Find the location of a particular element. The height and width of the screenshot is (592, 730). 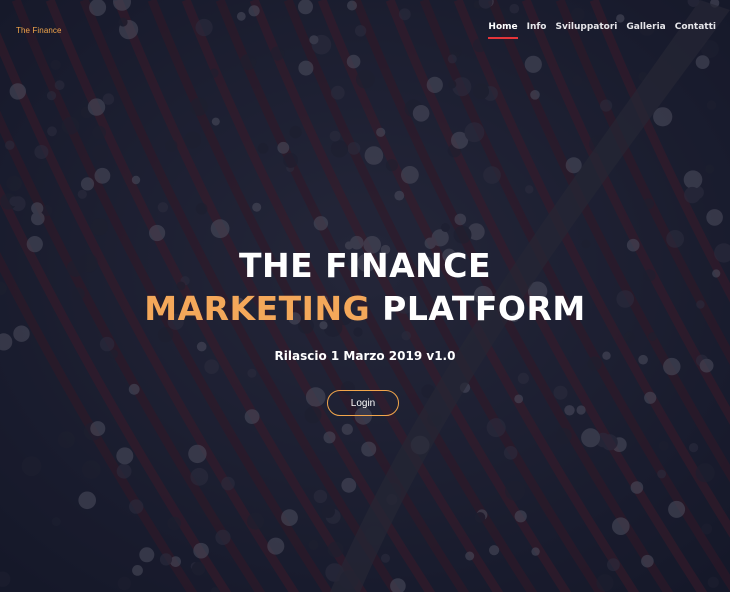

release-subtitle: Rilascio 1 Marzo 2019 v1.0 is located at coordinates (365, 356).